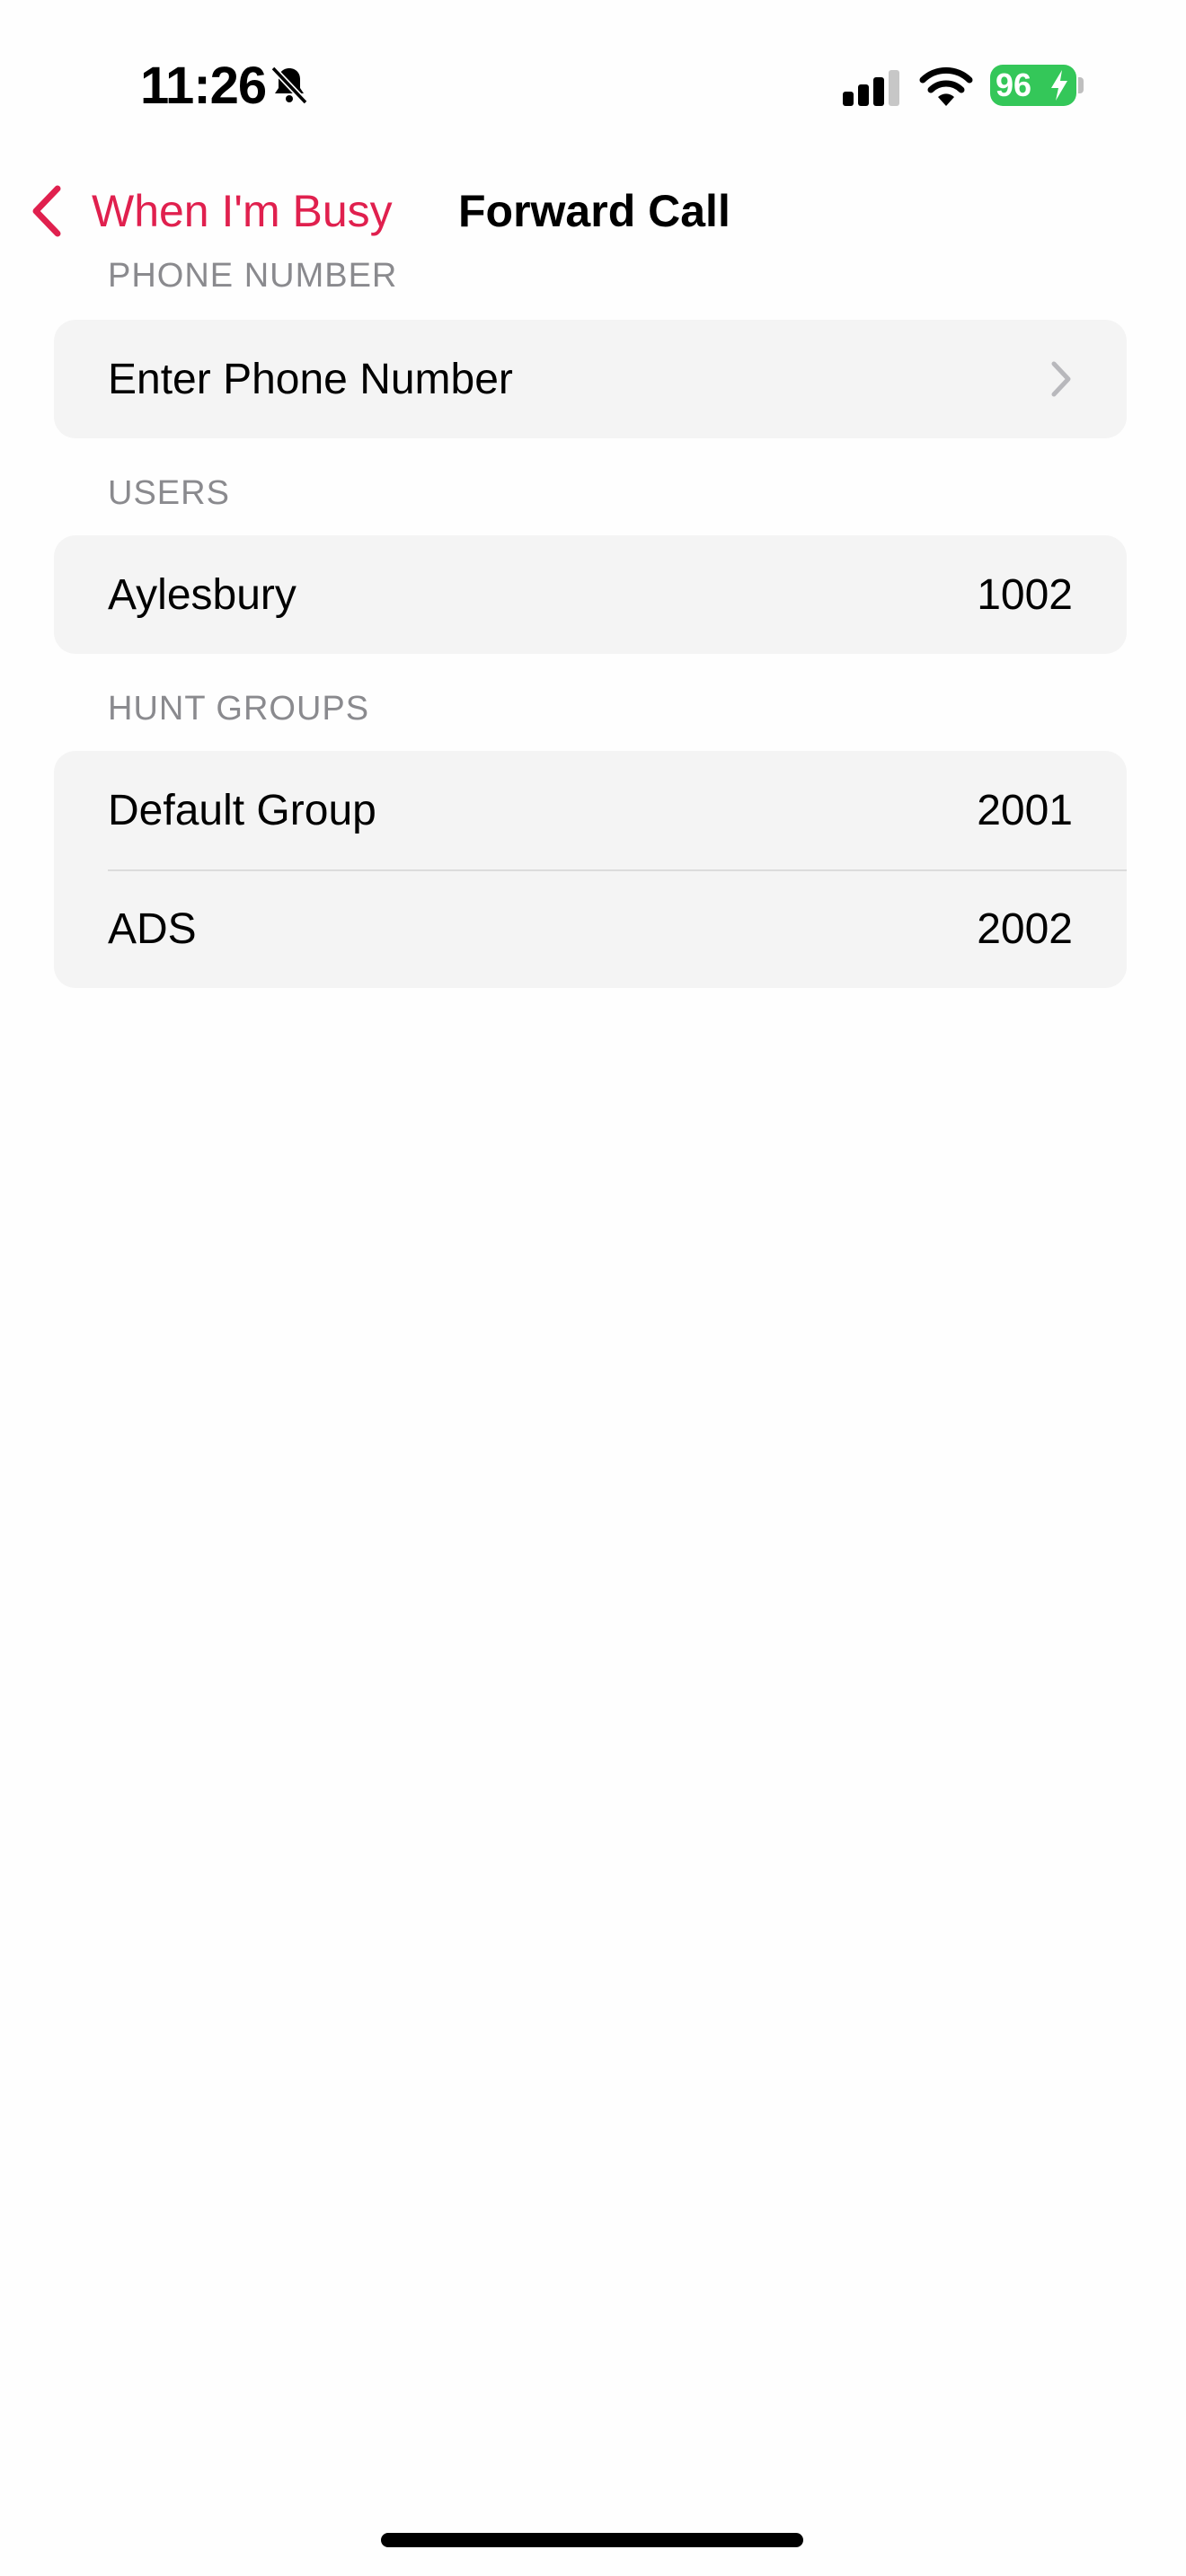 The height and width of the screenshot is (2576, 1186). I want to click on hunt-group-row: Default Group 2001, so click(590, 810).